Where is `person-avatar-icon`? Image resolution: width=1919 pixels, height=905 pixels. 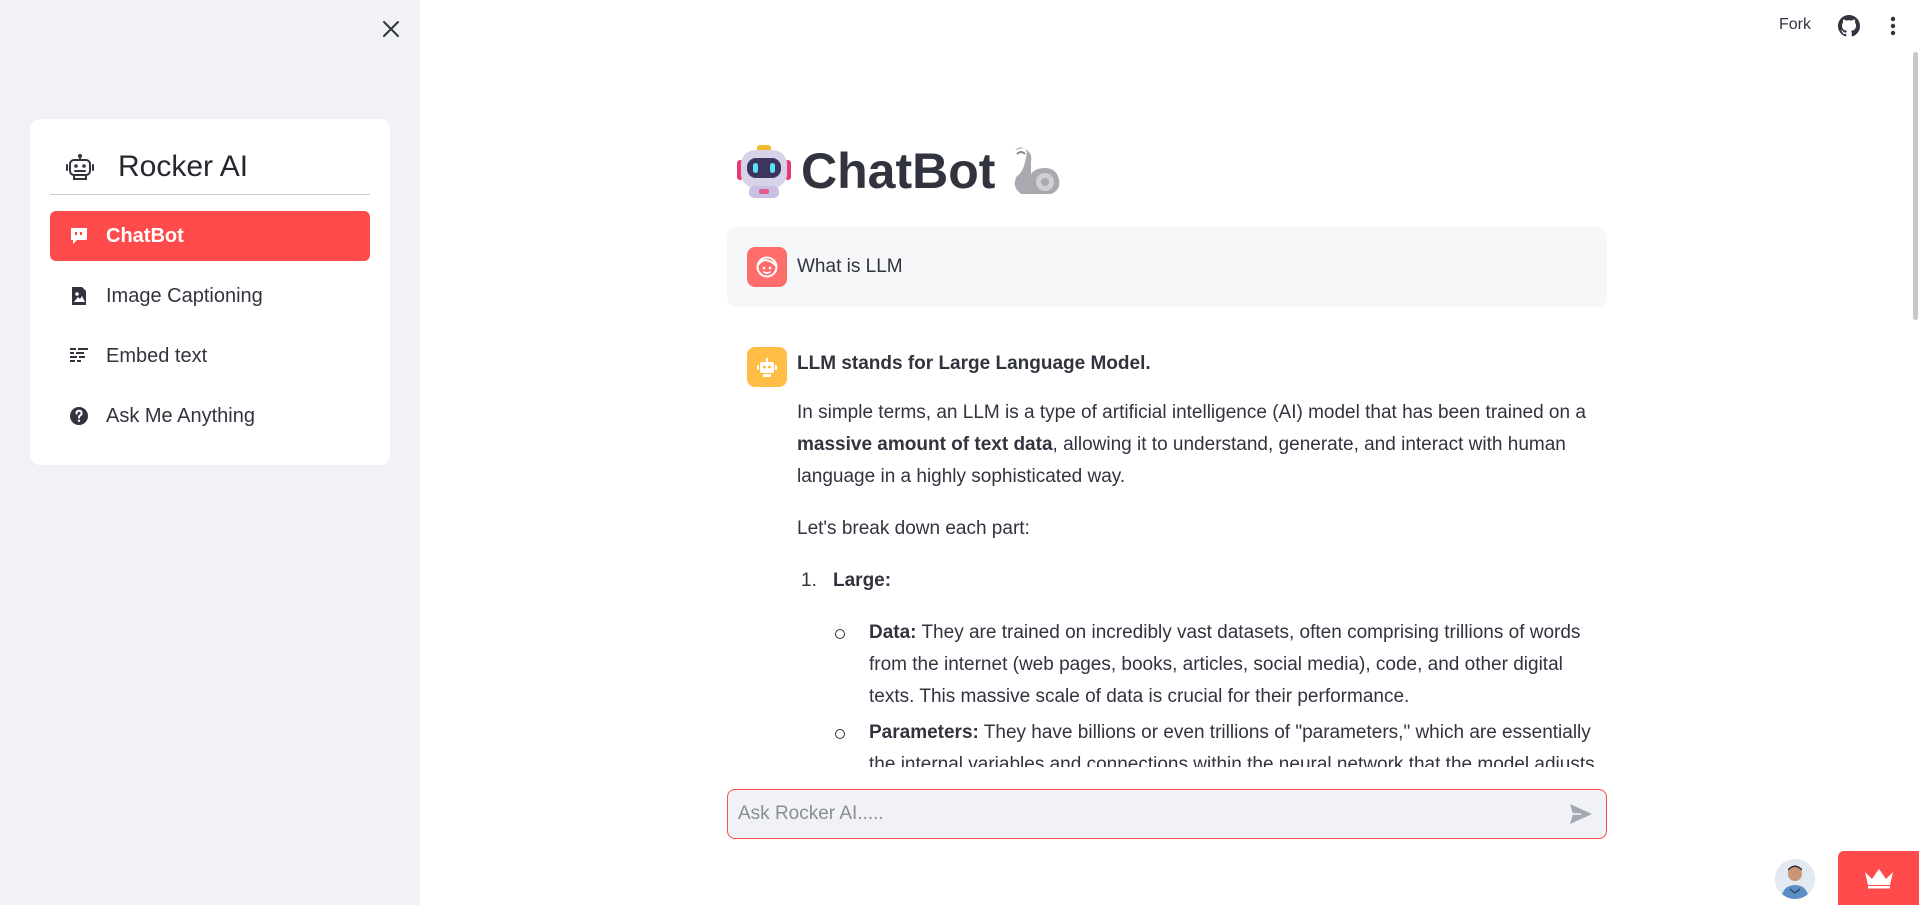 person-avatar-icon is located at coordinates (1795, 879).